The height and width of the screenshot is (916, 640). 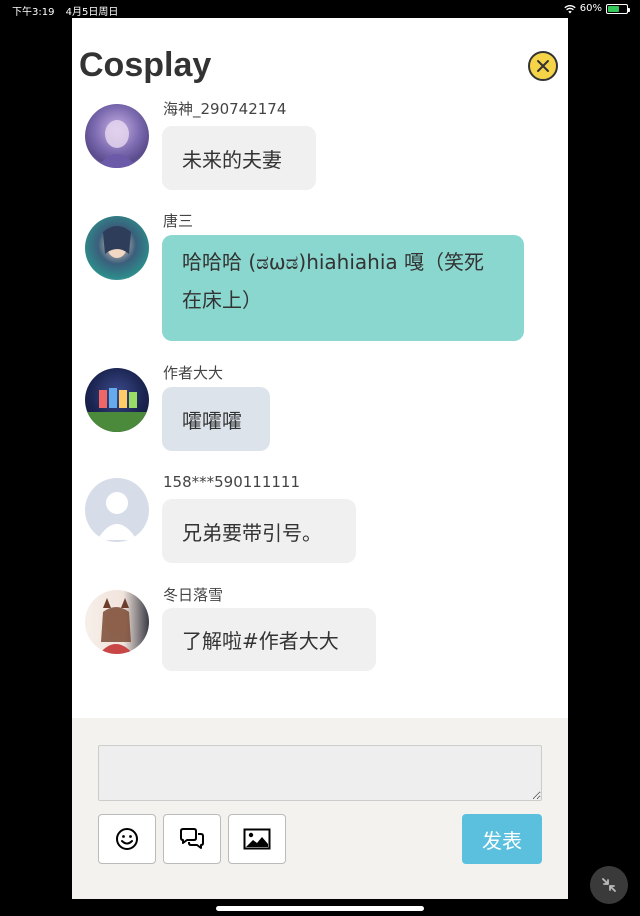 What do you see at coordinates (343, 288) in the screenshot?
I see `message-bubble: 哈哈哈 (ಡωಡ)hiahiahia 嘎（笑死 在床上）` at bounding box center [343, 288].